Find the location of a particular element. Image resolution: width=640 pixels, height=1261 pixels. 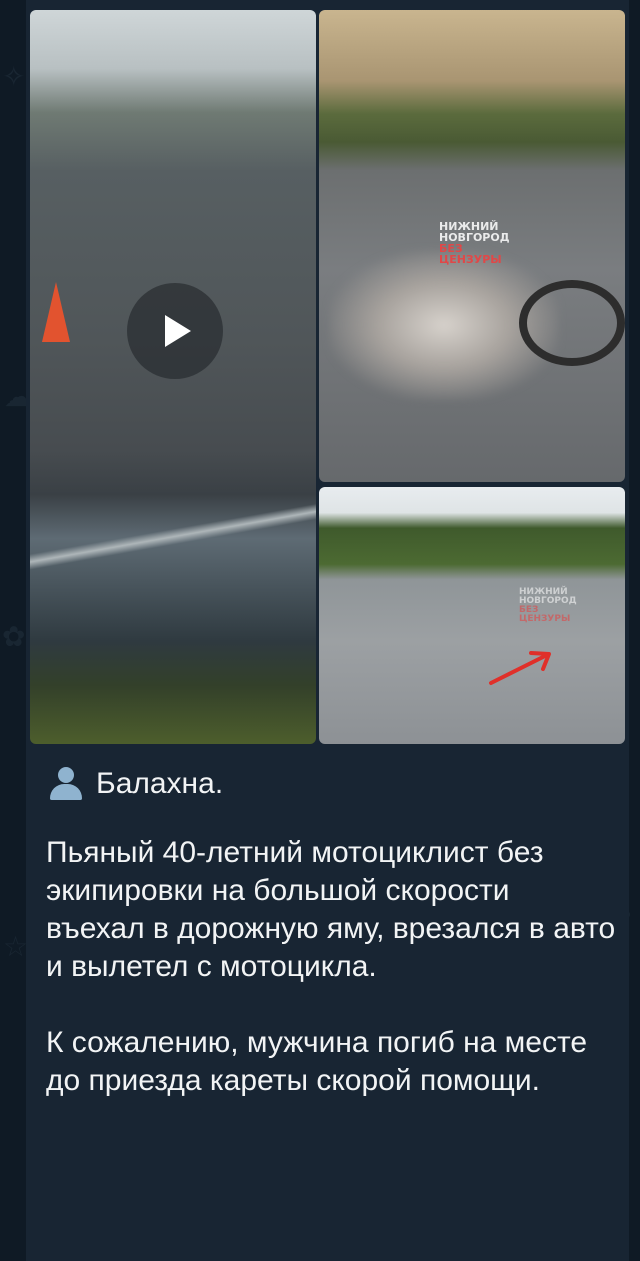

photo-road-pothole: НИЖНИЙ НОВГОРОД БЕЗ ЦЕНЗУРЫ is located at coordinates (472, 615).